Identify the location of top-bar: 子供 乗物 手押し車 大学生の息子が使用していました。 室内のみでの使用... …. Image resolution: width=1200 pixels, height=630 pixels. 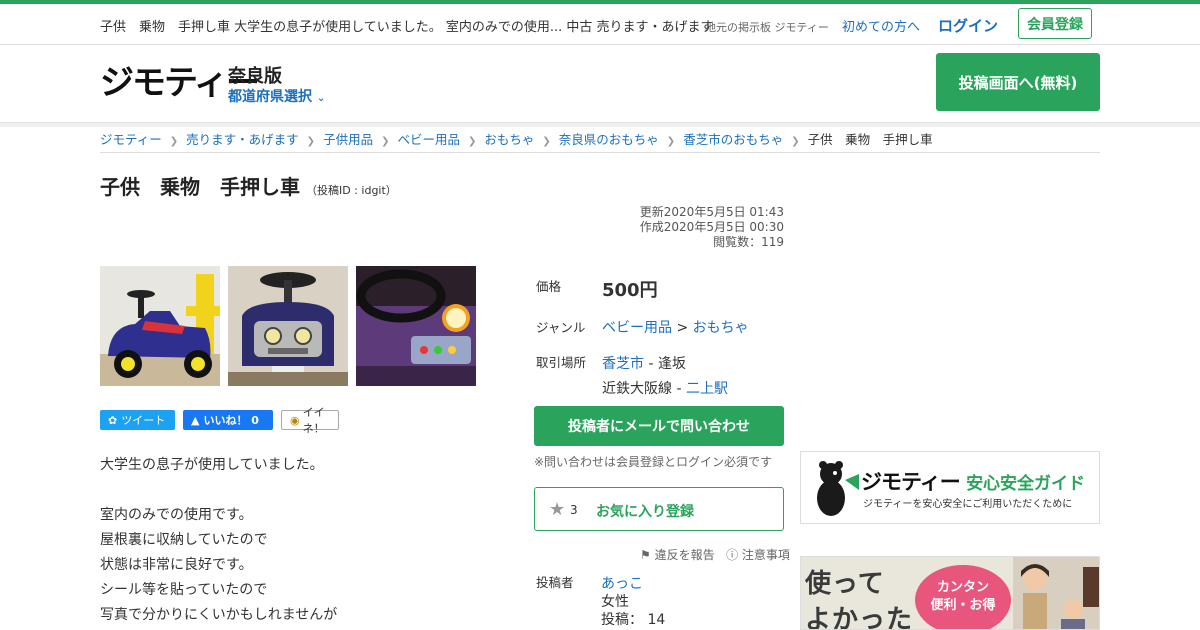
(600, 24).